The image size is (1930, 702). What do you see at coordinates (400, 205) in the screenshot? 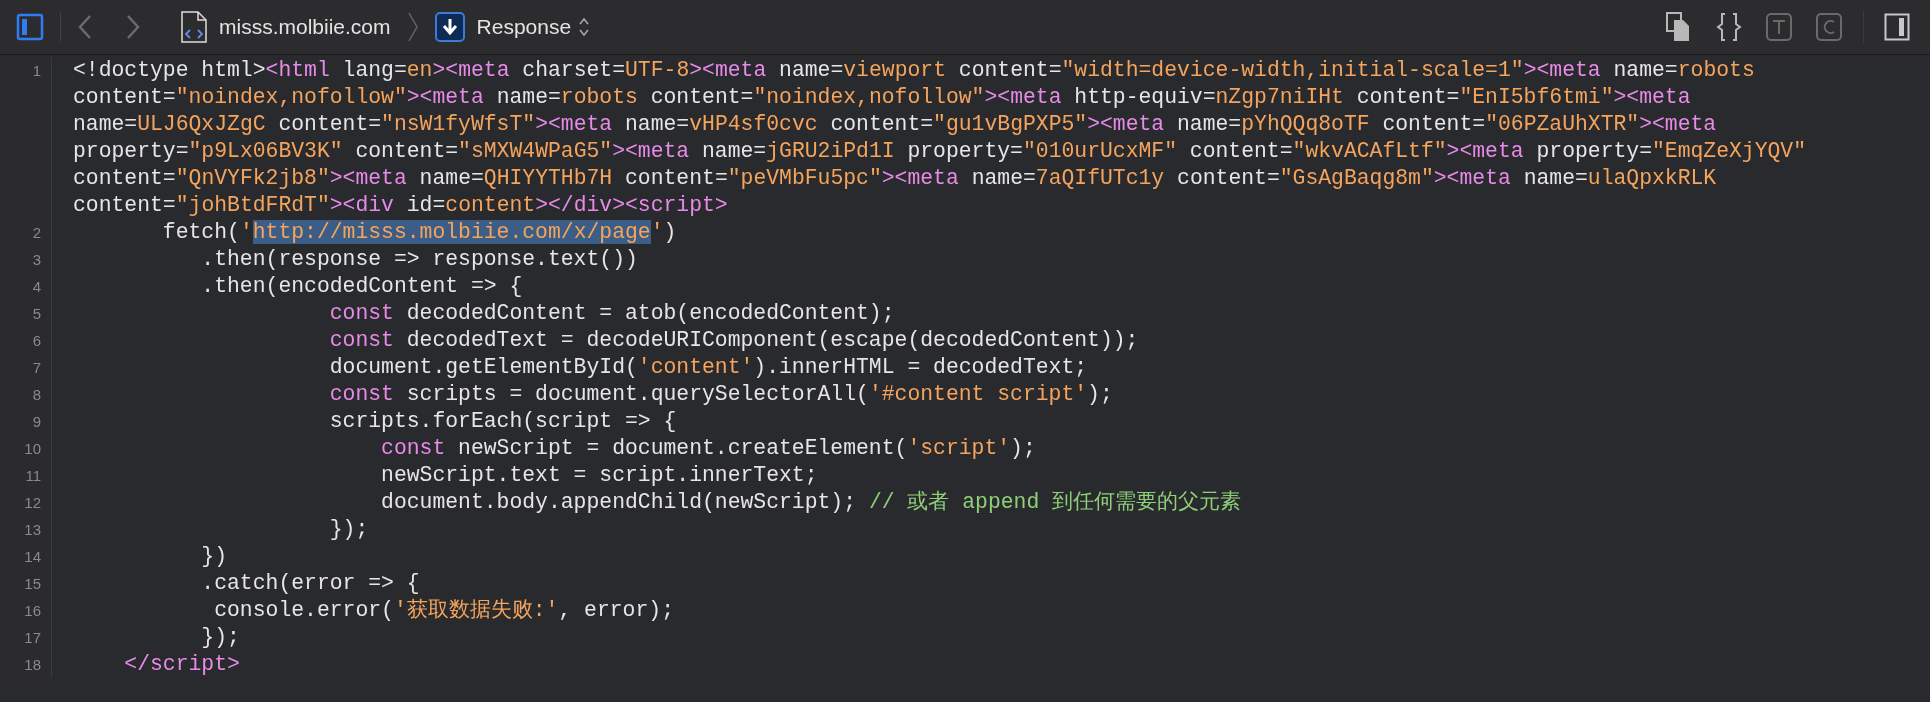
I see `code-line: content="johBtdFRdT"><div id=content></div><script>` at bounding box center [400, 205].